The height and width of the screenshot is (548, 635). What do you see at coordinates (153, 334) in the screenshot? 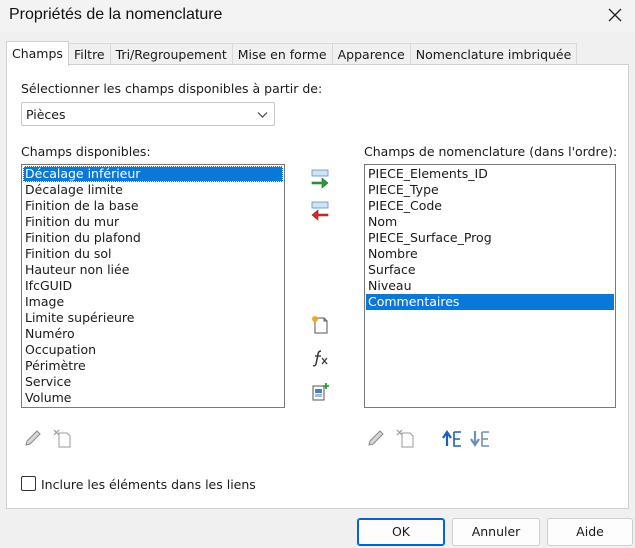
I see `available-field-item: Numéro` at bounding box center [153, 334].